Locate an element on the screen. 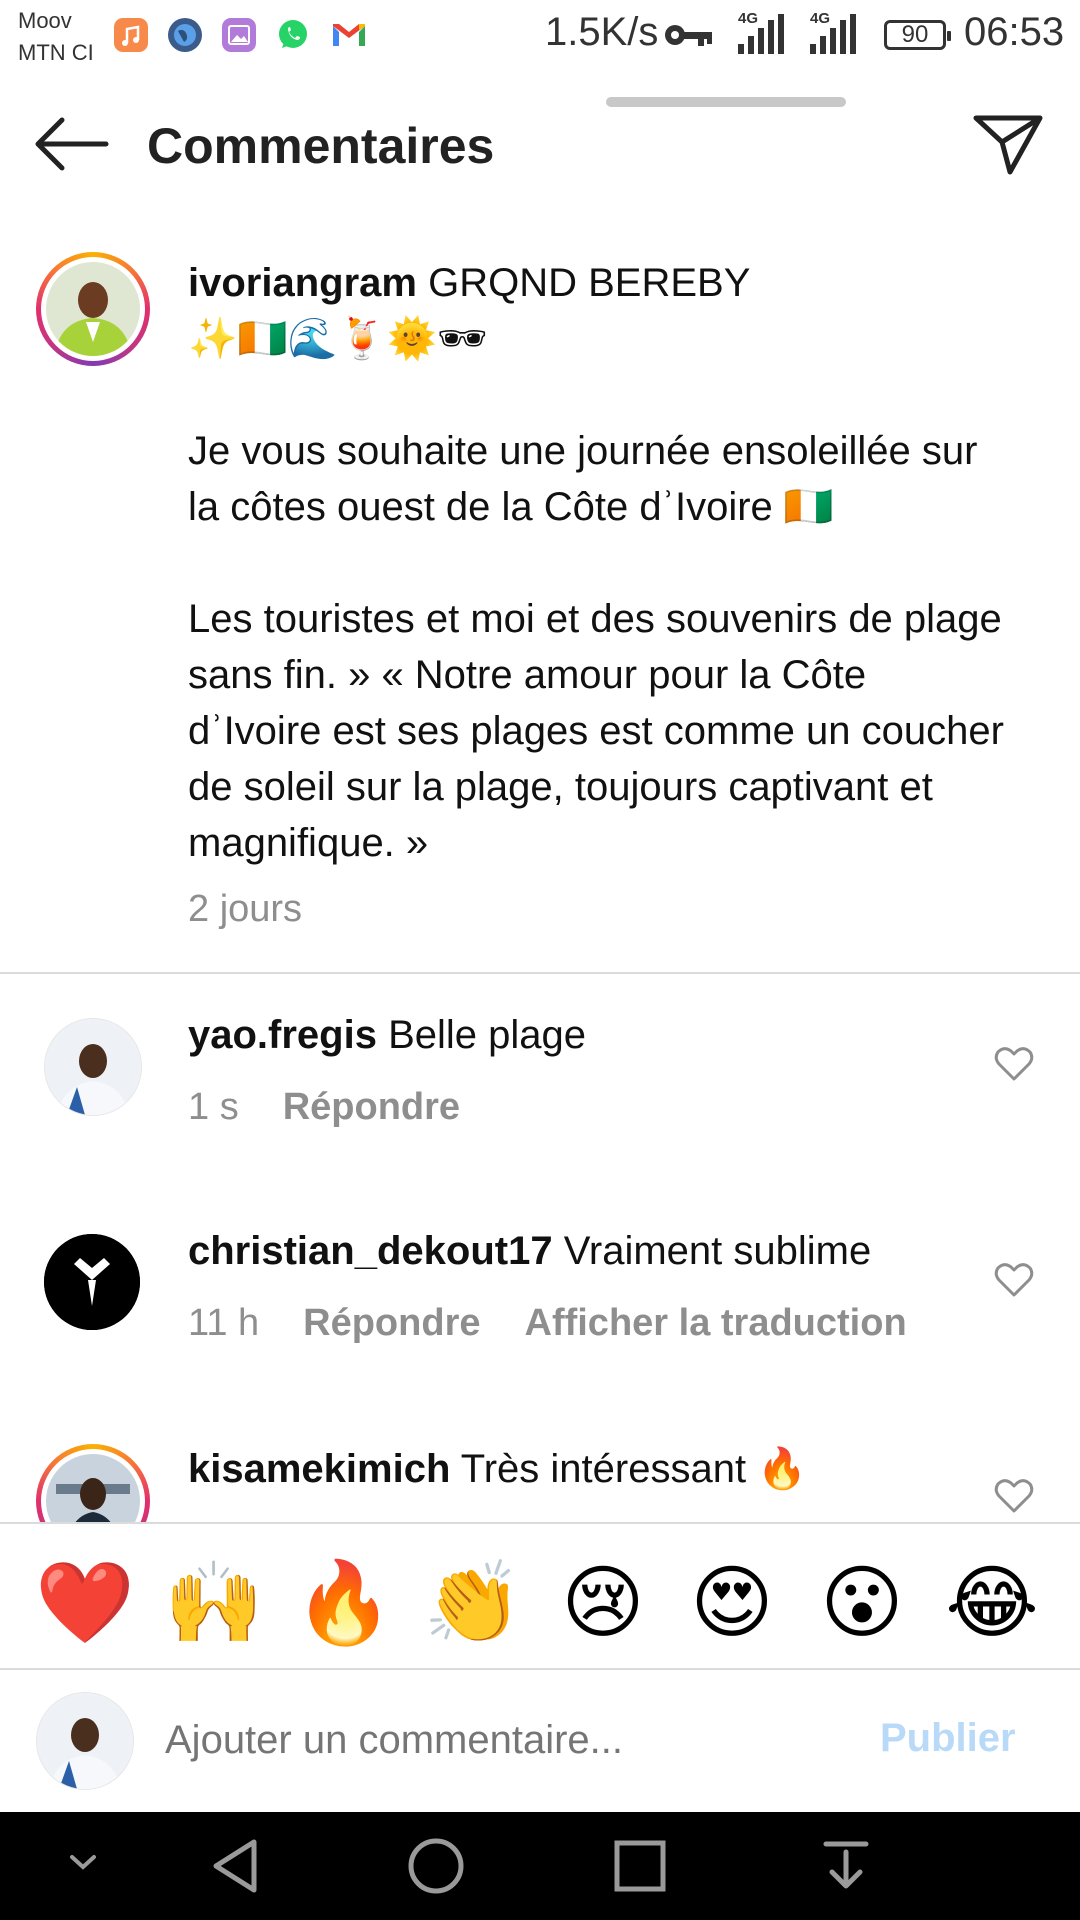 This screenshot has width=1080, height=1920. network-type-2: 4G is located at coordinates (820, 18).